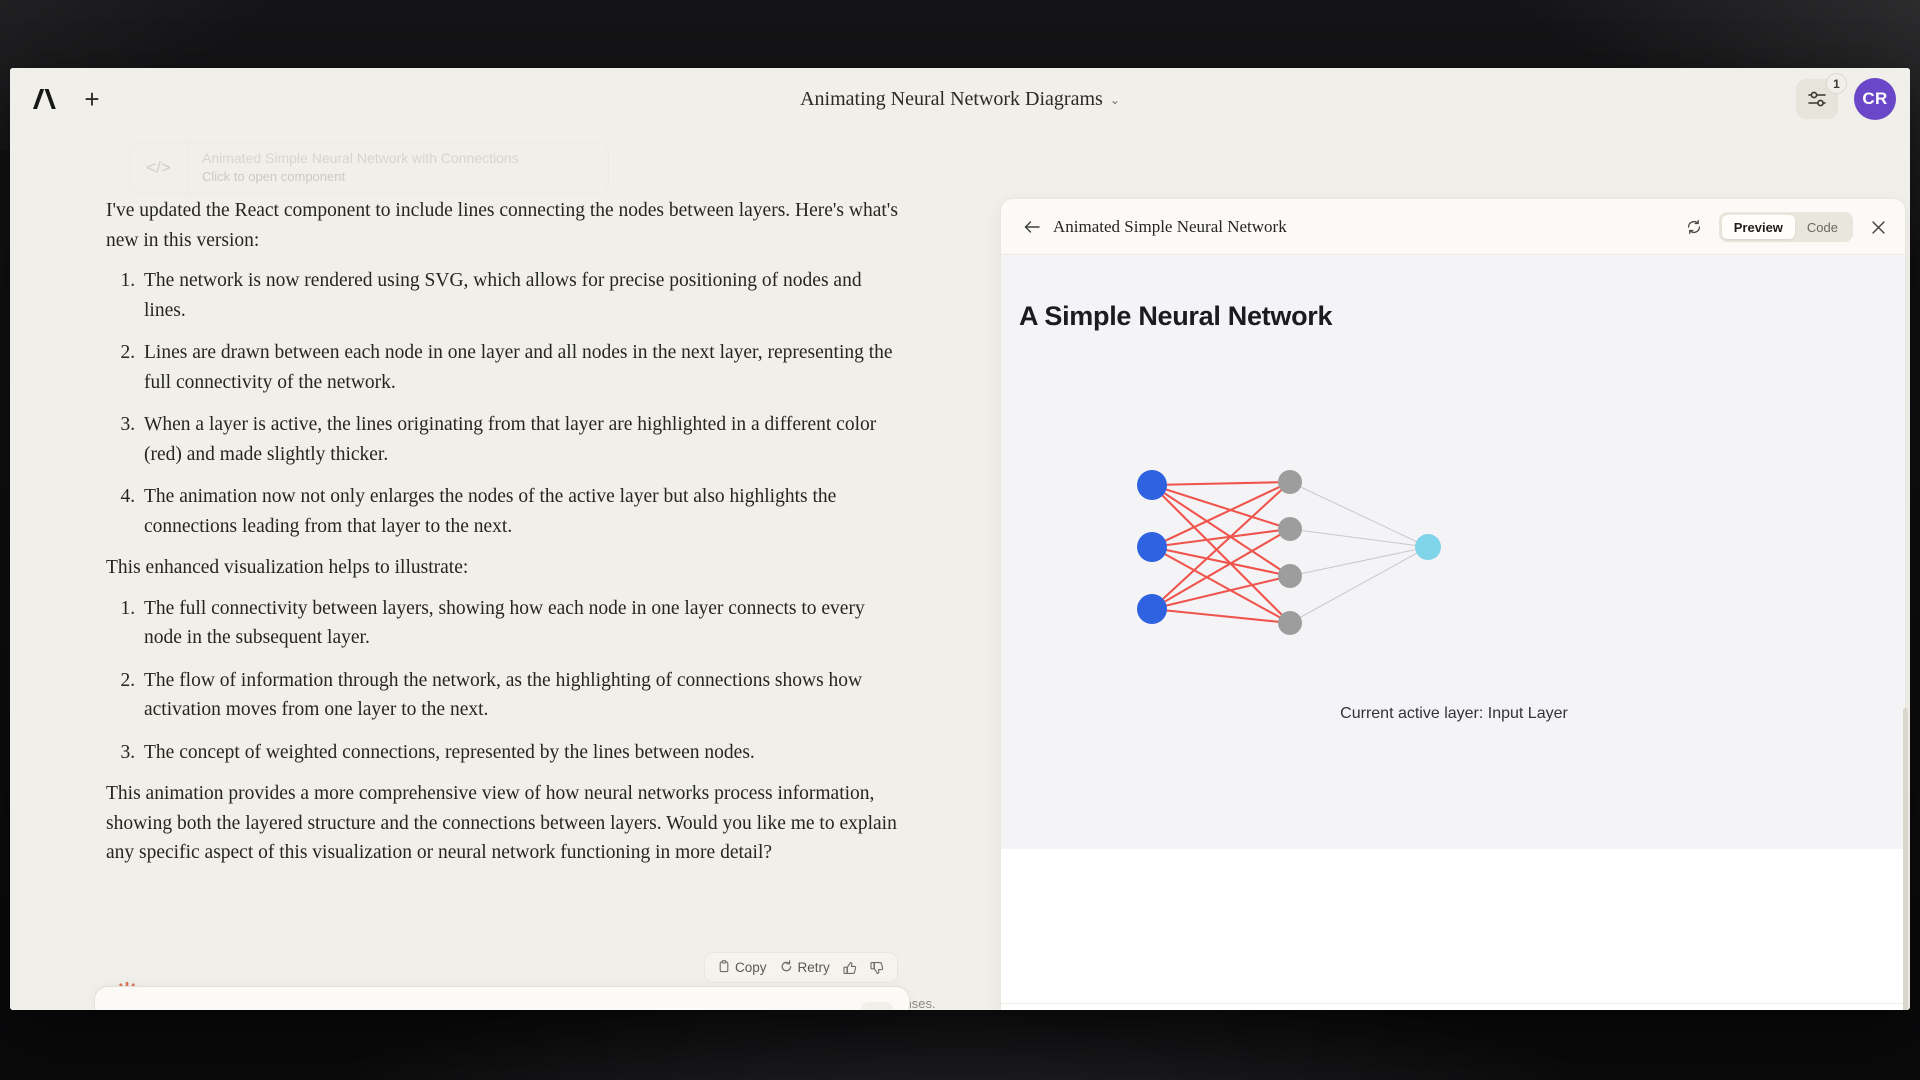  What do you see at coordinates (159, 168) in the screenshot?
I see `code-brackets-icon: </>` at bounding box center [159, 168].